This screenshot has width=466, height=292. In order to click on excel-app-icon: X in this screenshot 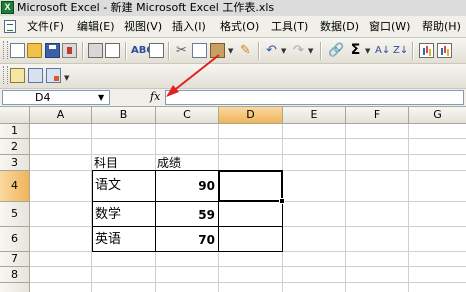, I will do `click(7, 7)`.